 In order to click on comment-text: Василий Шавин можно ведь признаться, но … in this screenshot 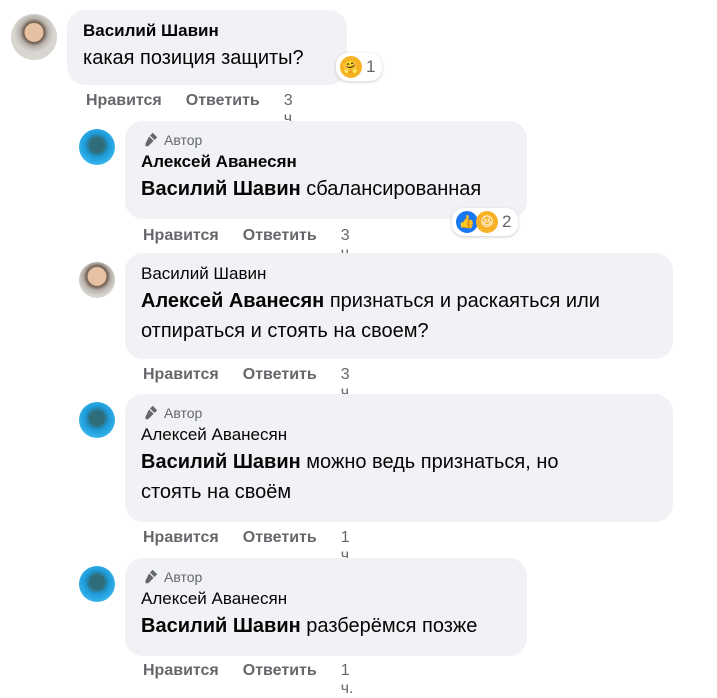, I will do `click(350, 477)`.